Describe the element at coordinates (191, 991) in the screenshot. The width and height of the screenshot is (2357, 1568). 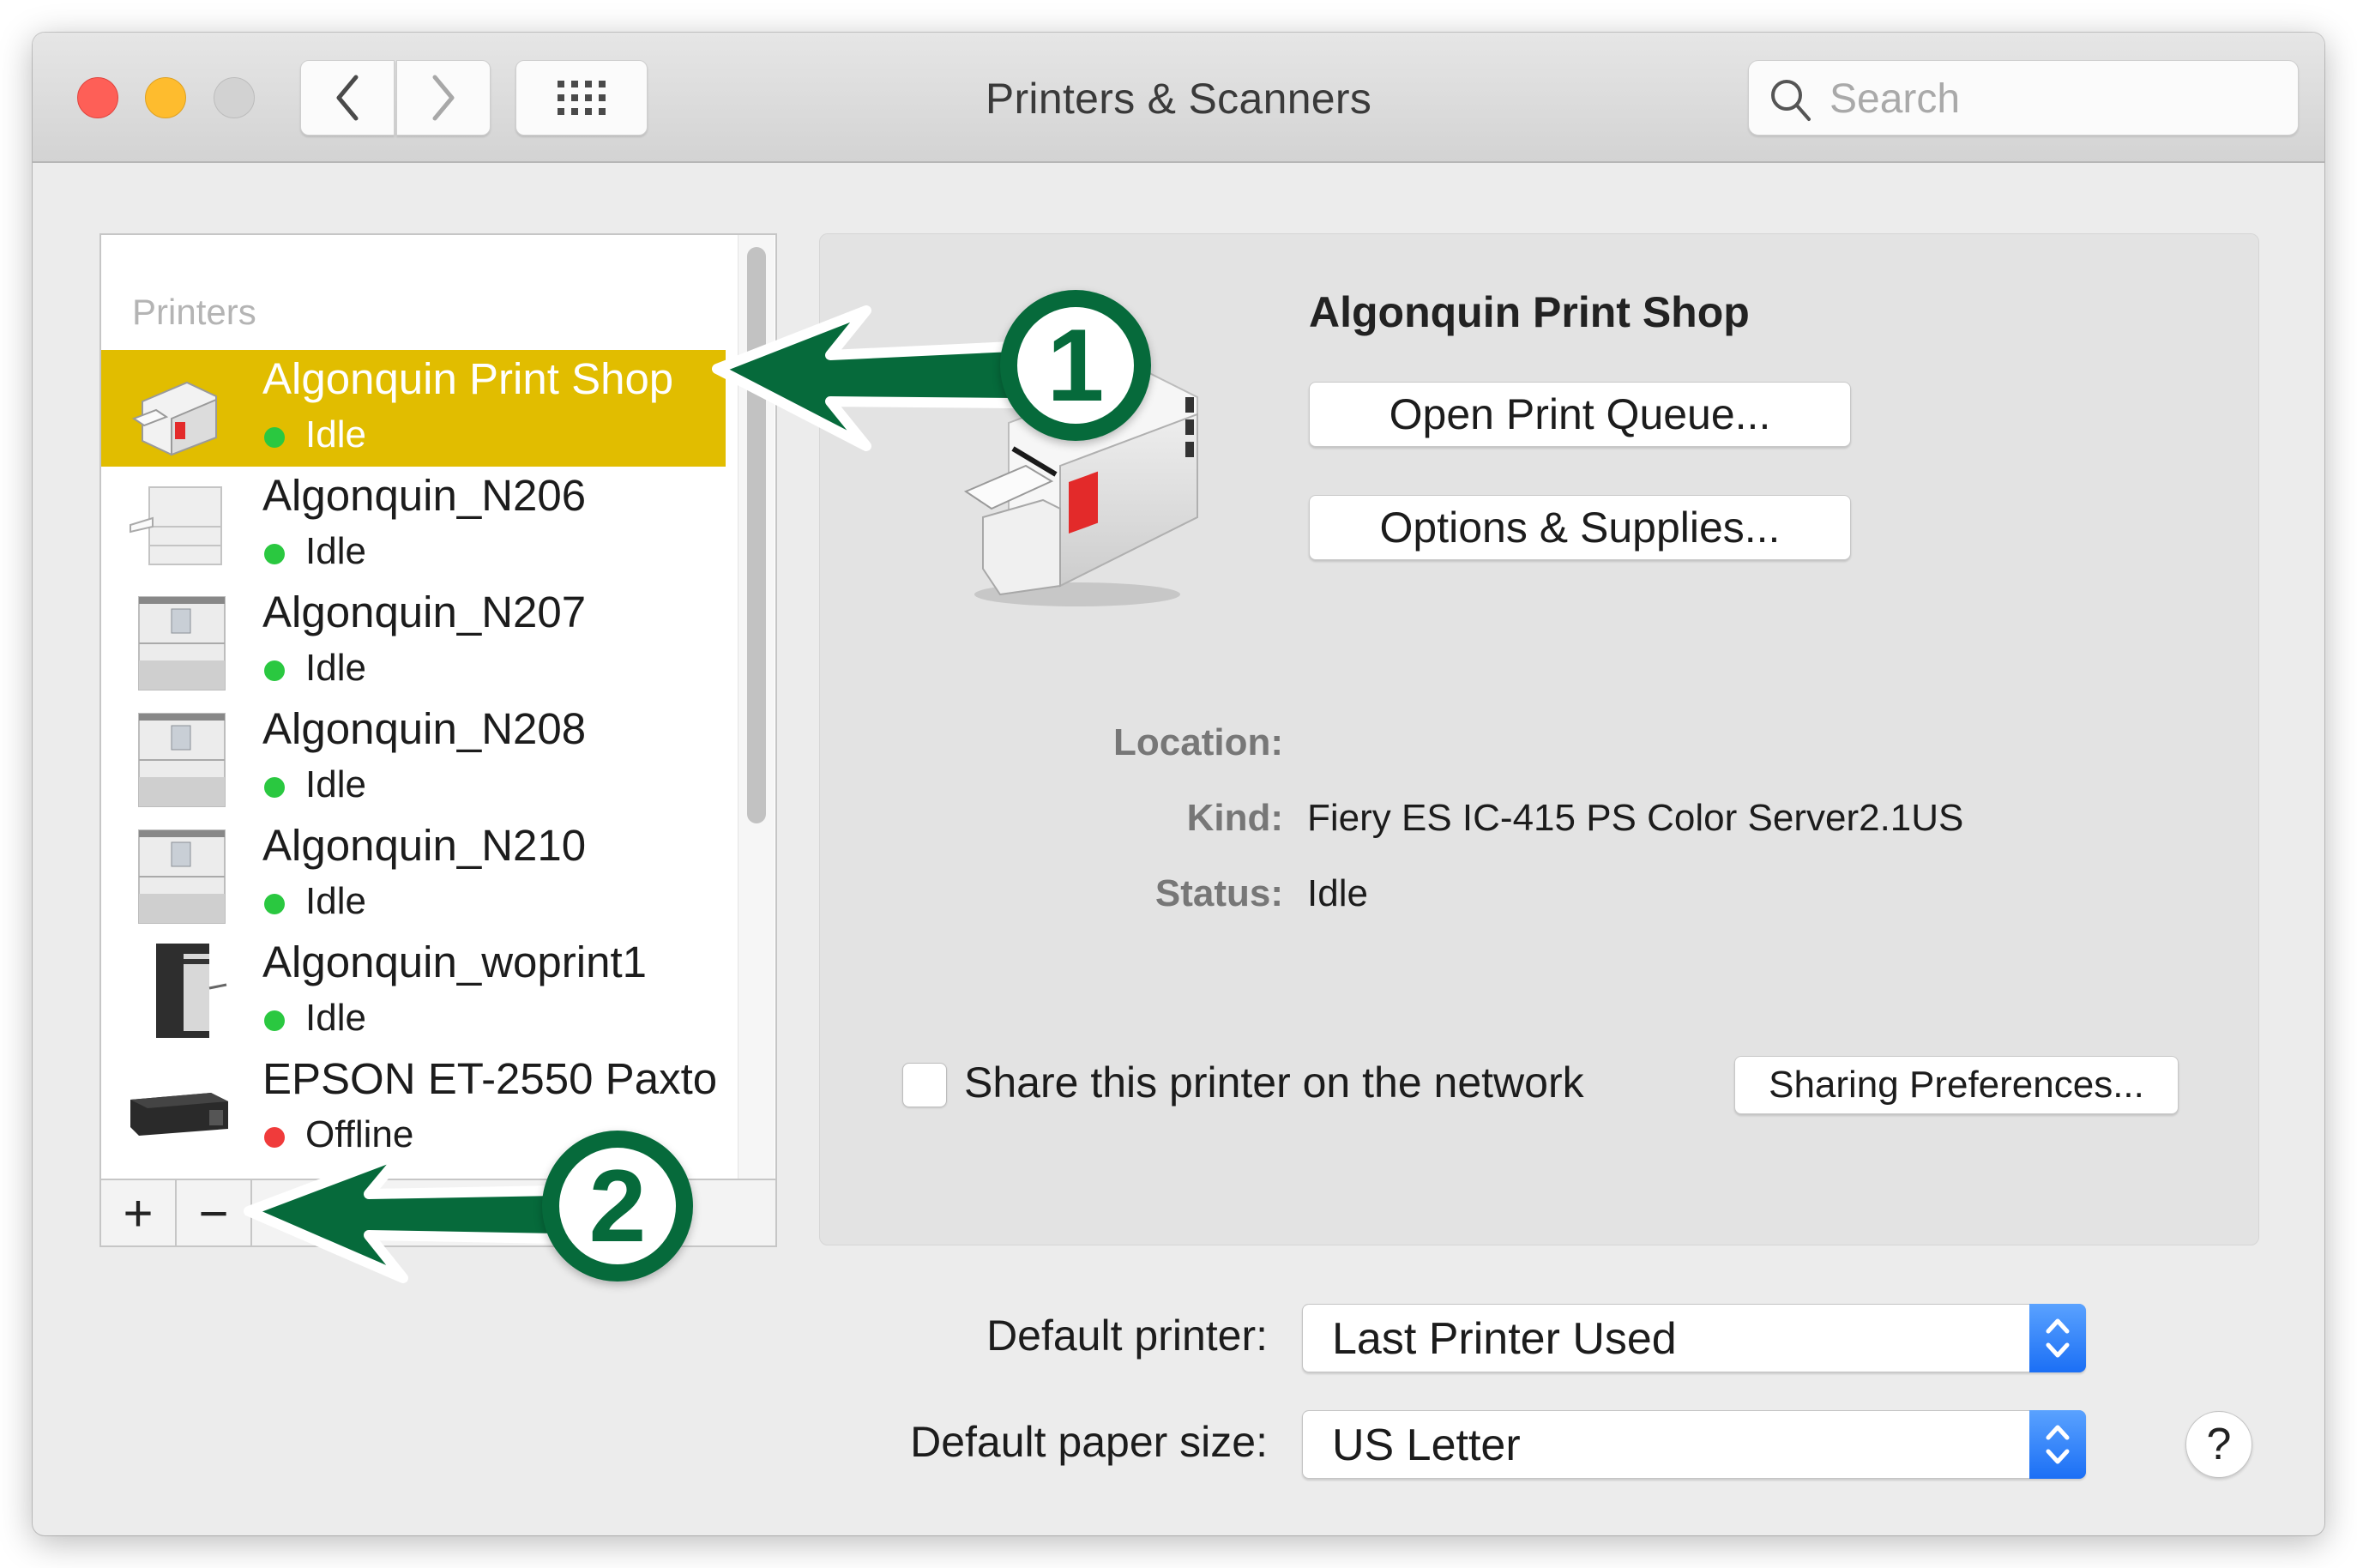
I see `copier-printer-icon` at that location.